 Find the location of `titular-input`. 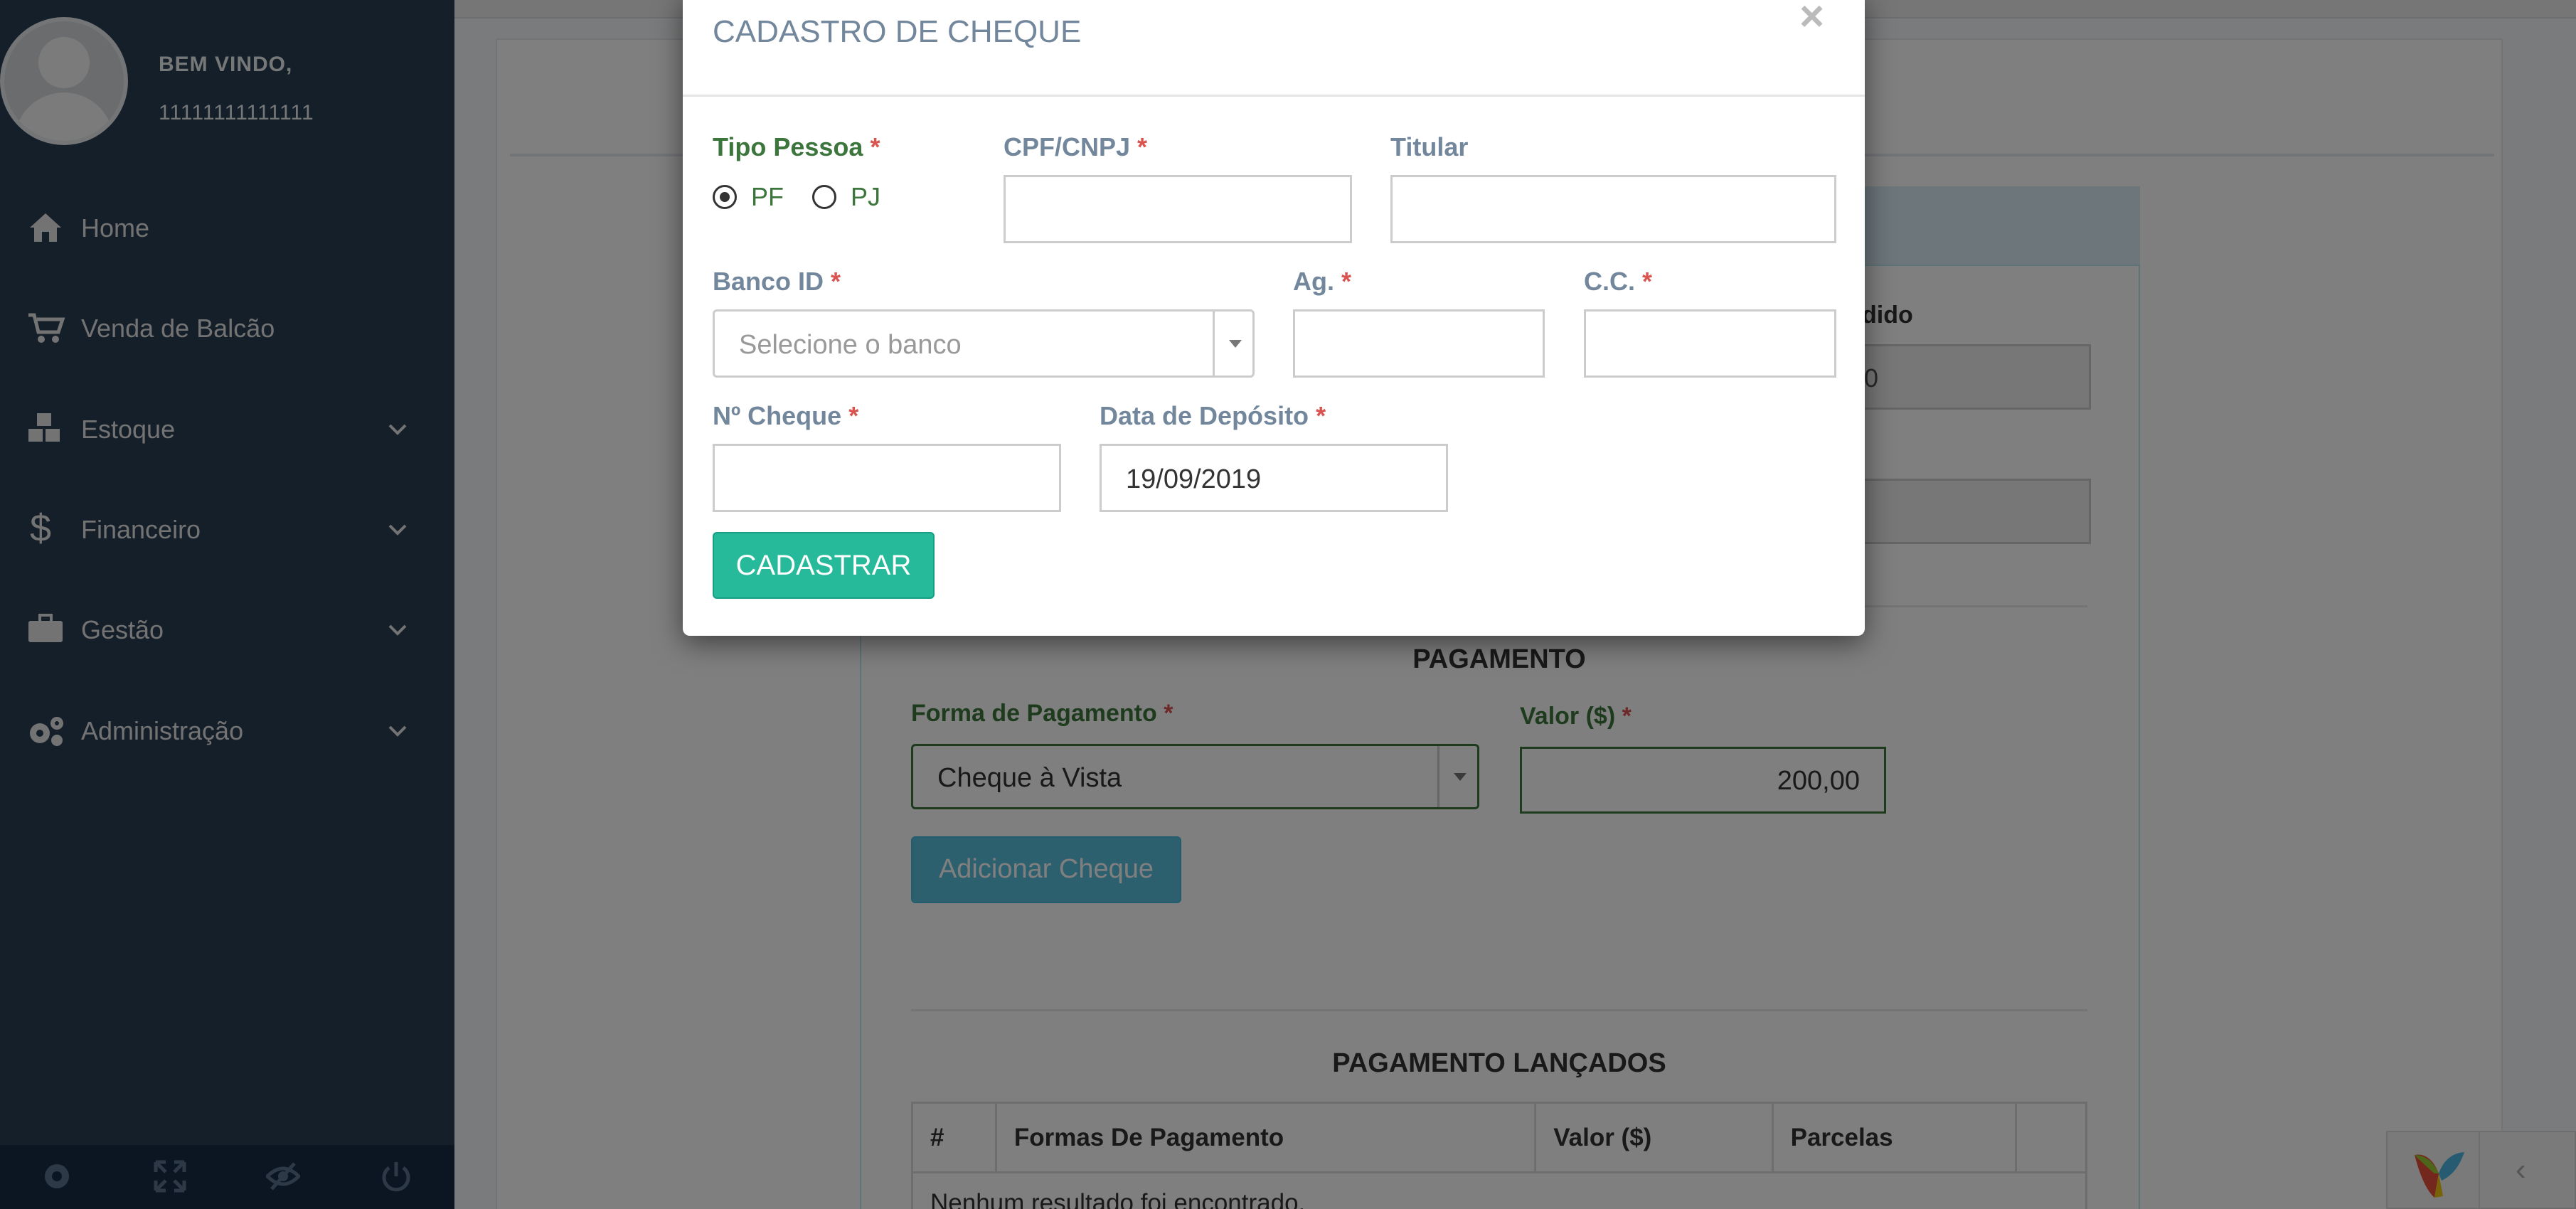

titular-input is located at coordinates (1613, 209).